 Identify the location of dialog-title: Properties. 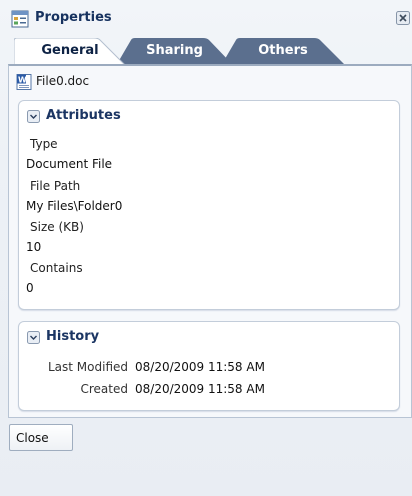
(73, 17).